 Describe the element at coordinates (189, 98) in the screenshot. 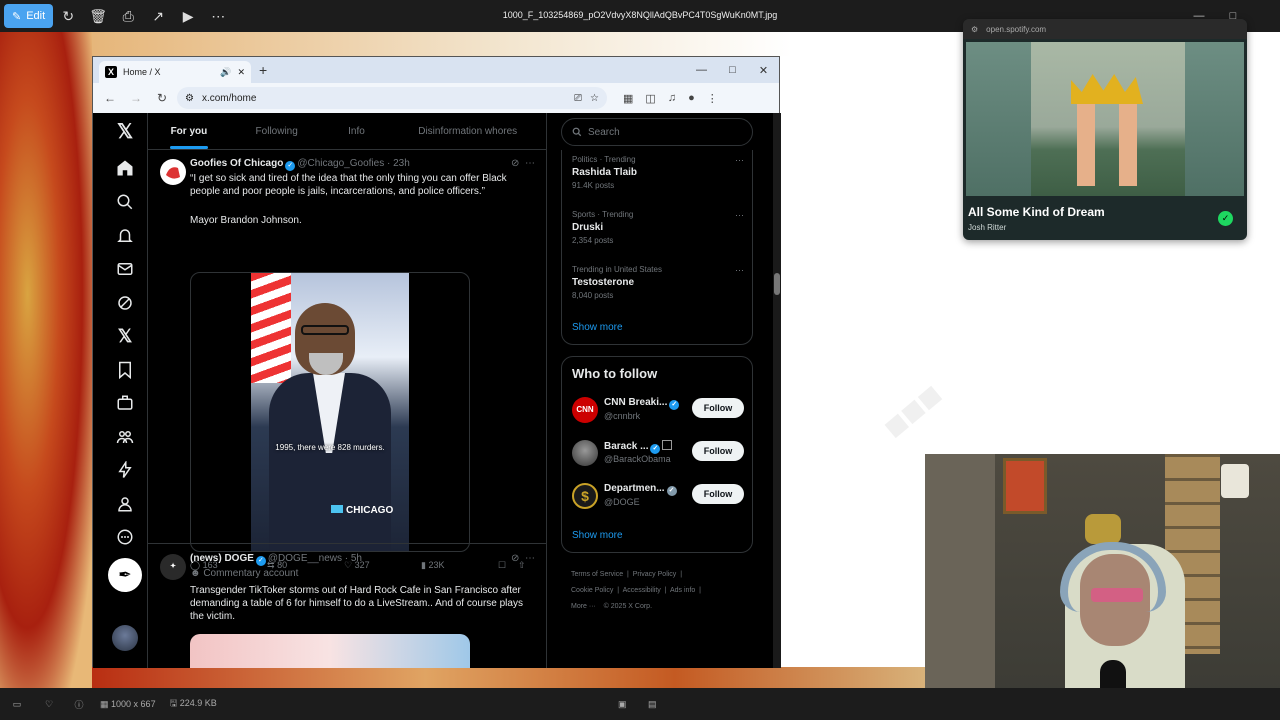

I see `site-info-icon: ⚙` at that location.